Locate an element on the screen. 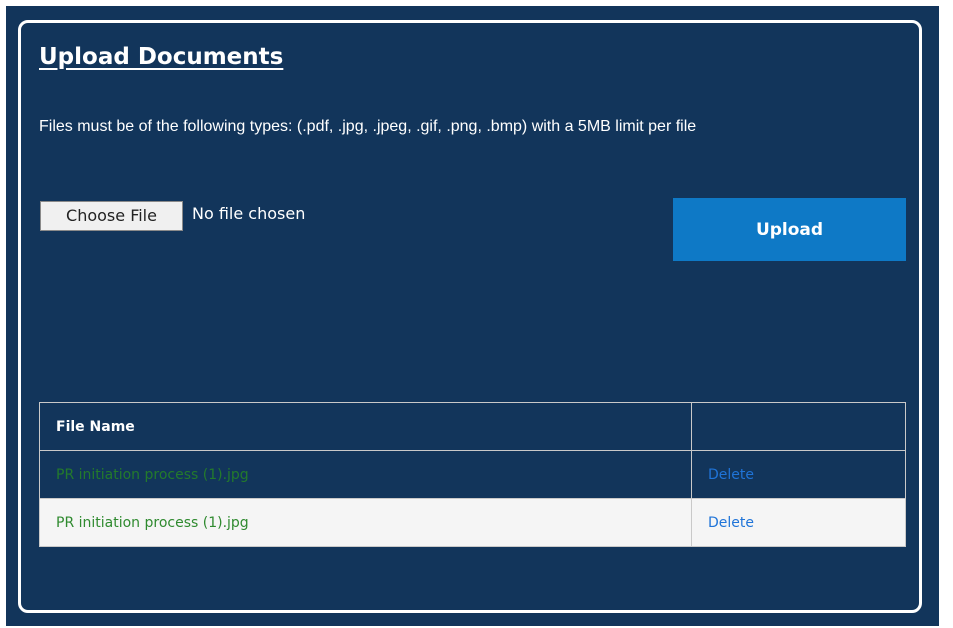 The height and width of the screenshot is (628, 953). choose-file-button: Choose File is located at coordinates (111, 216).